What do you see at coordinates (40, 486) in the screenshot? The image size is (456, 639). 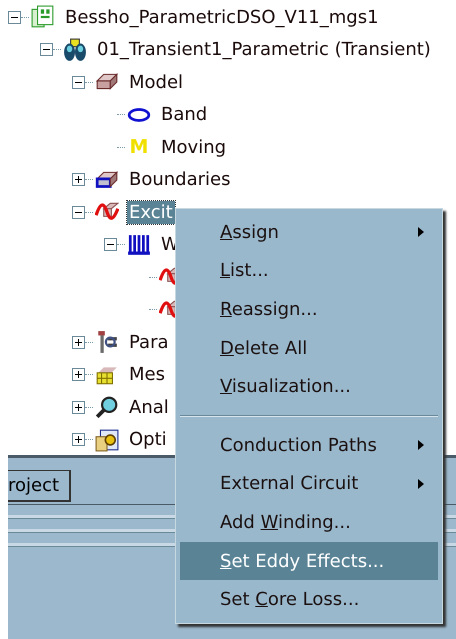 I see `project-tab: roject` at bounding box center [40, 486].